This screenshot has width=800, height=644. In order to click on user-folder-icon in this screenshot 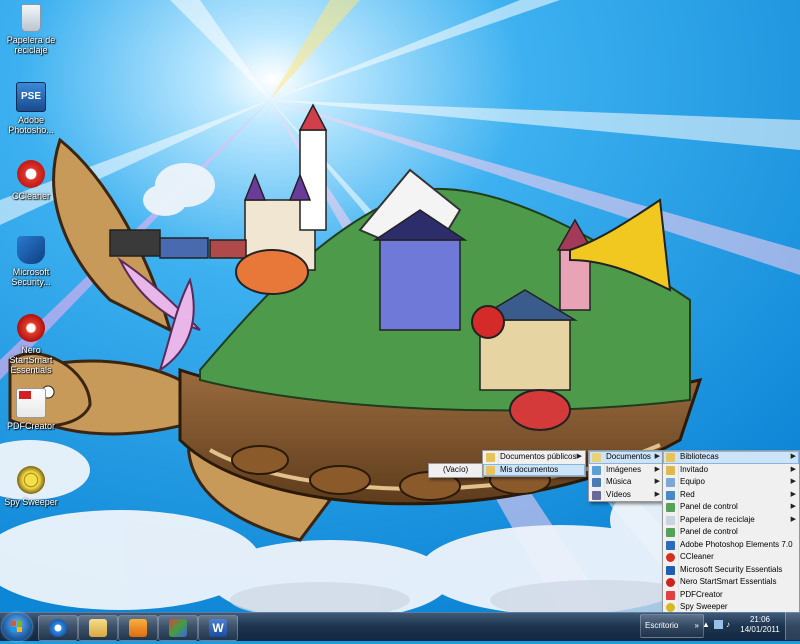, I will do `click(670, 470)`.